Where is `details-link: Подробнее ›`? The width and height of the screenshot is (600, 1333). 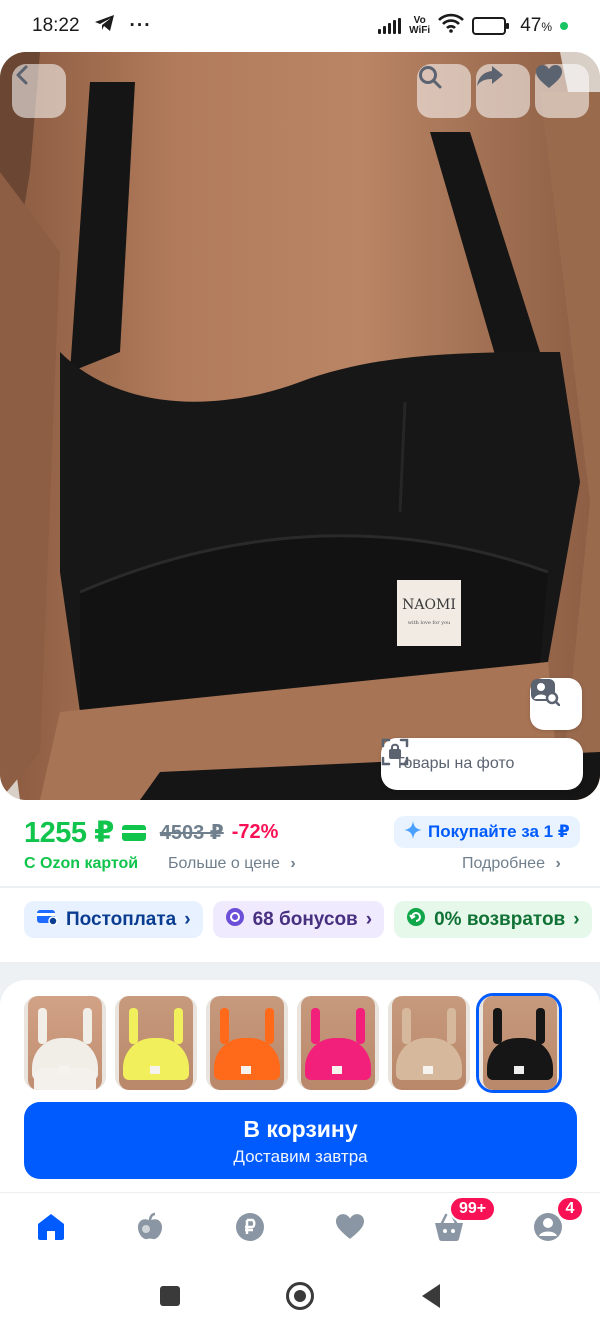
details-link: Подробнее › is located at coordinates (511, 864).